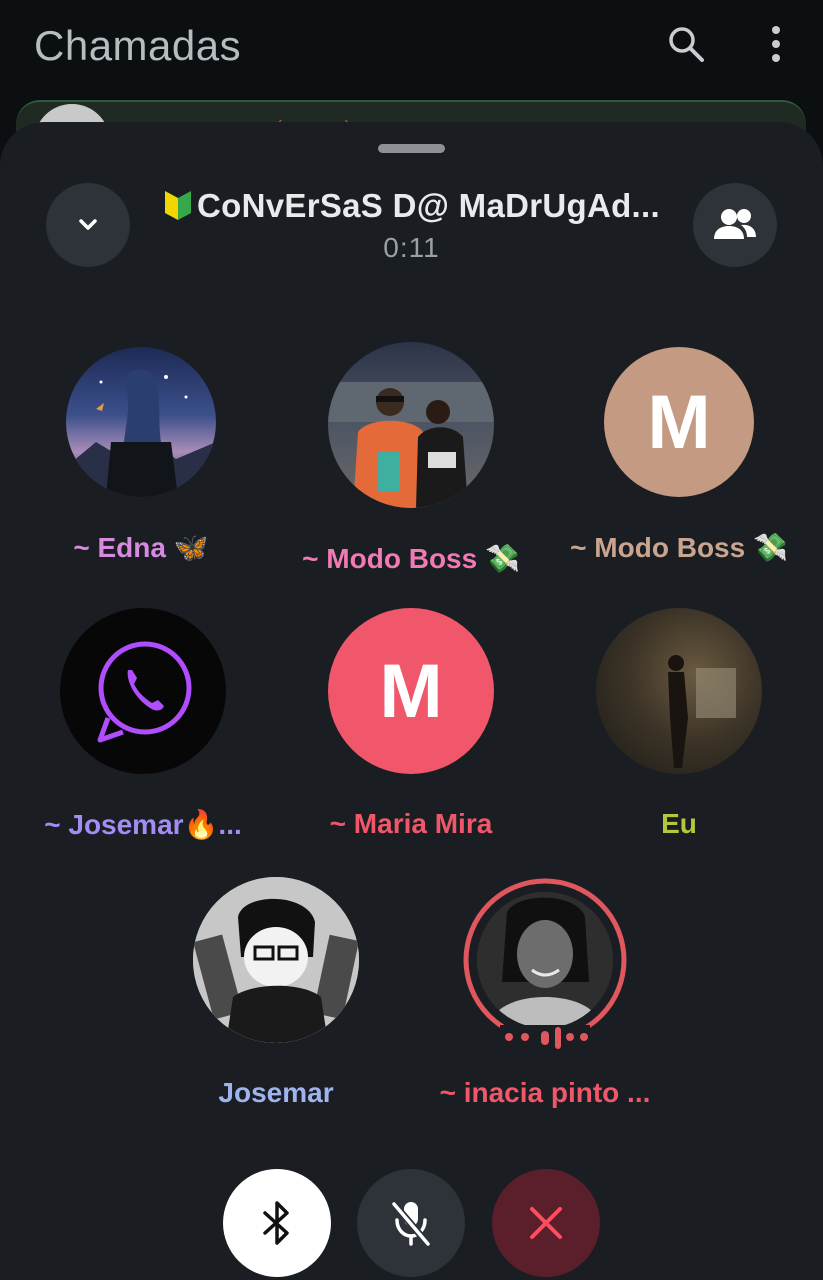  Describe the element at coordinates (276, 1092) in the screenshot. I see `participant-name: Josemar` at that location.